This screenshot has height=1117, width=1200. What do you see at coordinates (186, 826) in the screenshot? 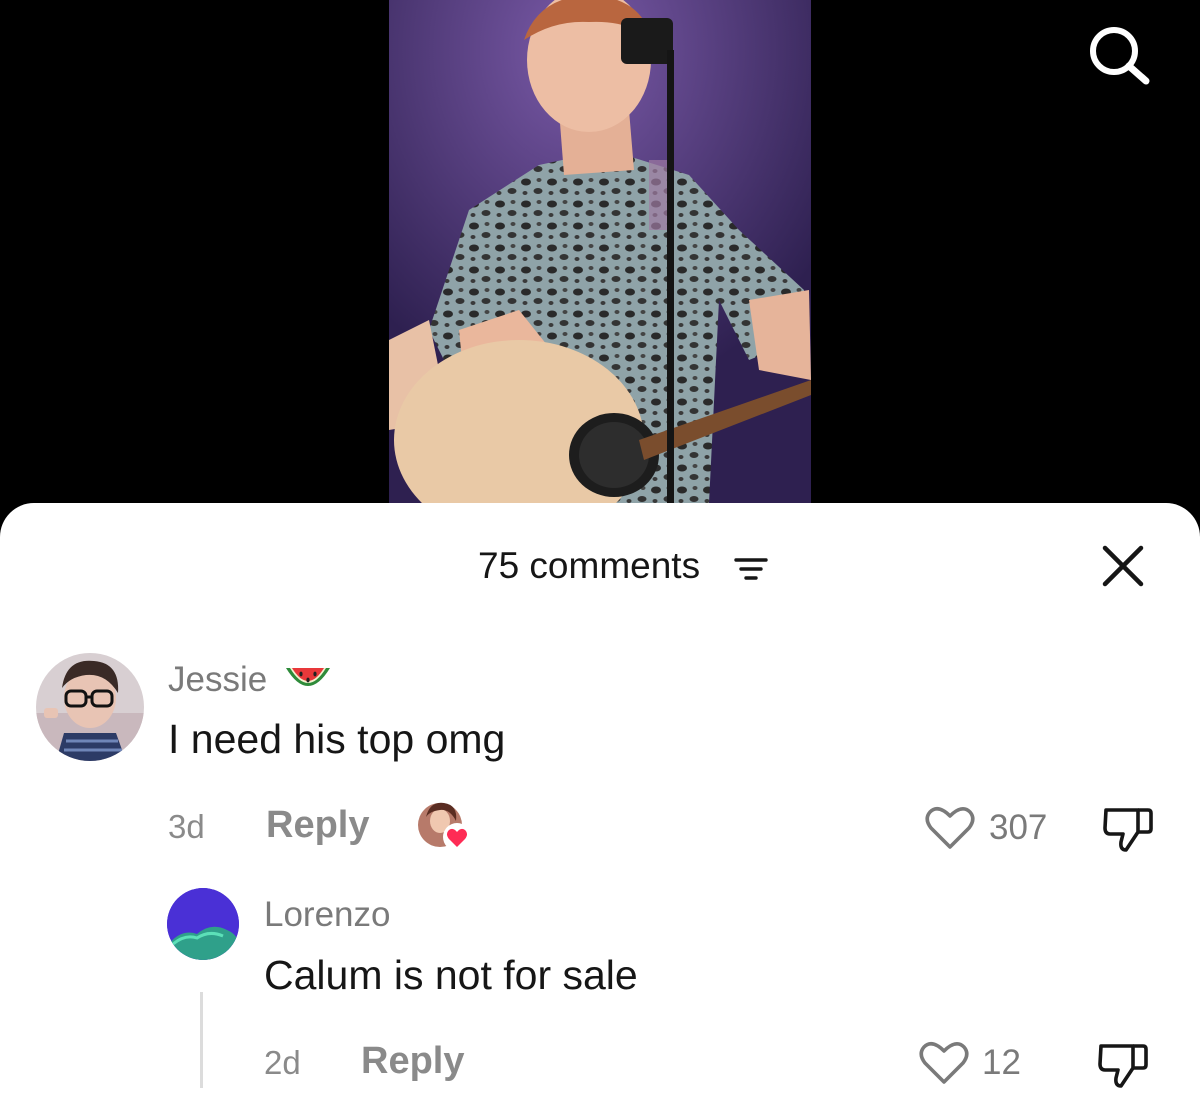
I see `comment-timestamp: 3d` at bounding box center [186, 826].